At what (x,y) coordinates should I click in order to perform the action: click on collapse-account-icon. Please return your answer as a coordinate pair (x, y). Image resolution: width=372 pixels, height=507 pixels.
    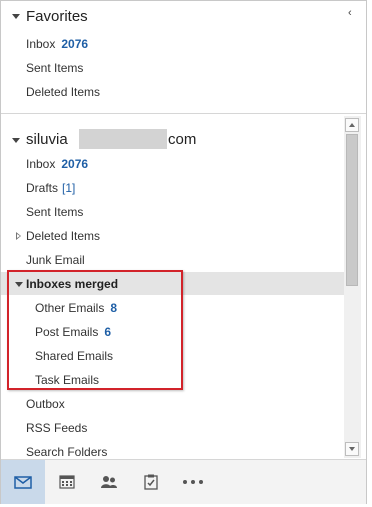
    Looking at the image, I should click on (16, 140).